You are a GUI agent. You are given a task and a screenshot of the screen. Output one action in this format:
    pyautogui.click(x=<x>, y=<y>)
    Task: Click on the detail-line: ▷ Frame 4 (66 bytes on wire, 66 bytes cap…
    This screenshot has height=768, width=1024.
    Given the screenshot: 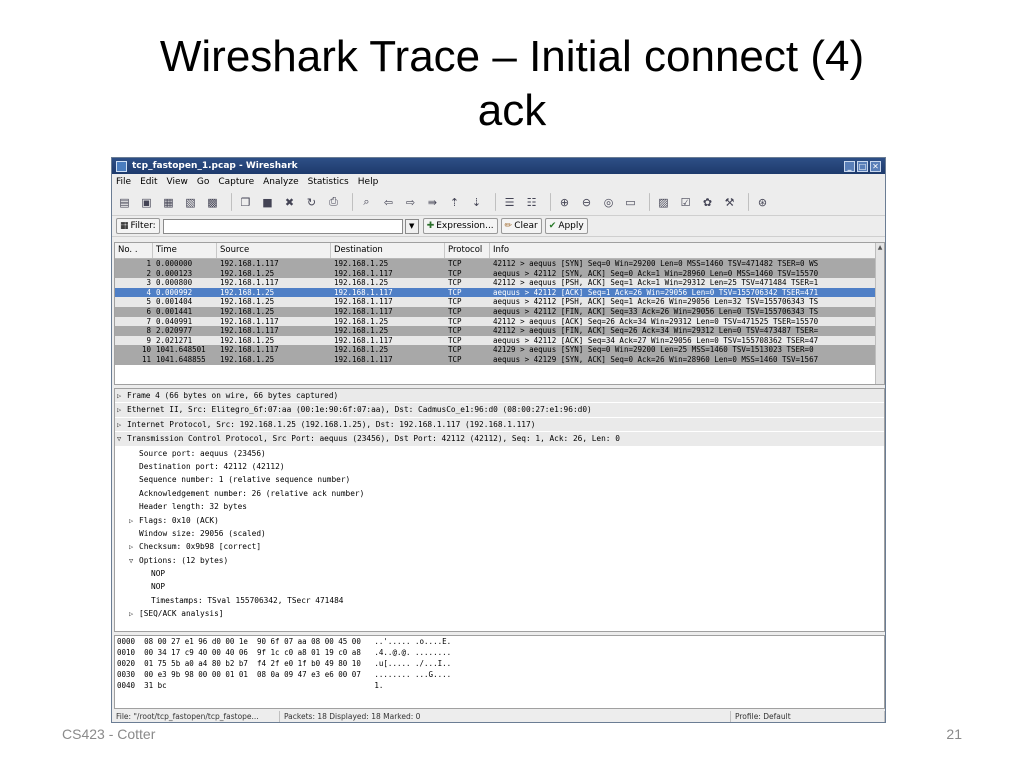 What is the action you would take?
    pyautogui.click(x=499, y=396)
    